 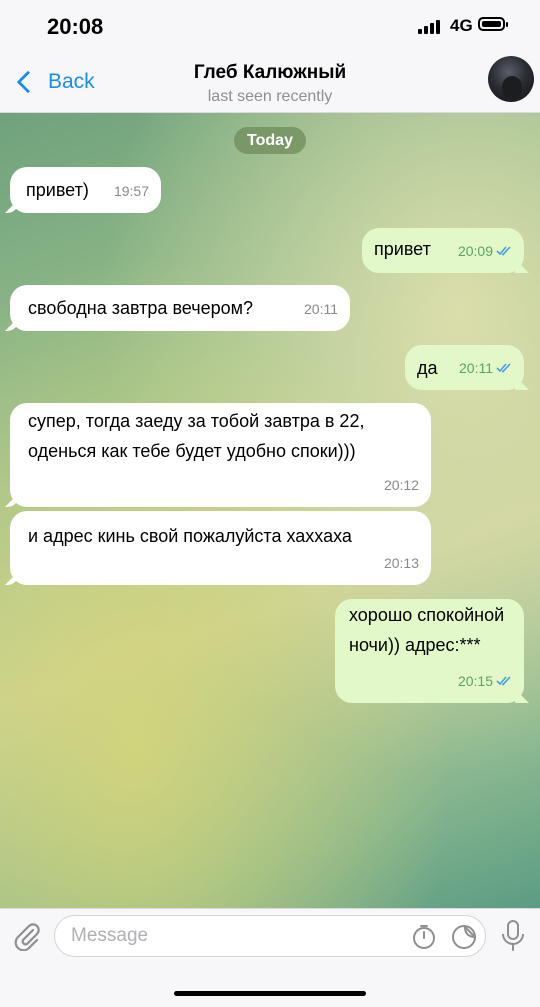 I want to click on message-time: 20:12, so click(x=401, y=485).